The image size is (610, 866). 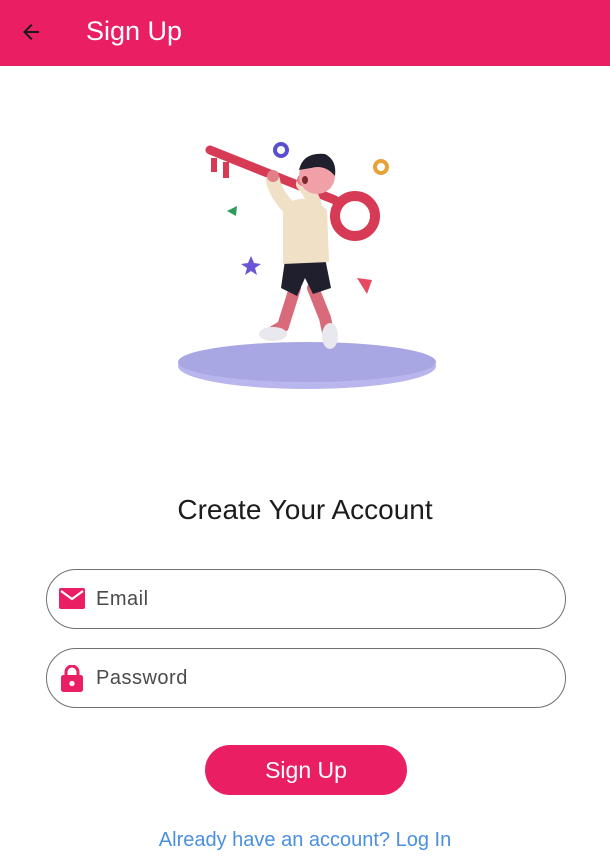 I want to click on create-account-heading: Create Your Account, so click(x=305, y=509).